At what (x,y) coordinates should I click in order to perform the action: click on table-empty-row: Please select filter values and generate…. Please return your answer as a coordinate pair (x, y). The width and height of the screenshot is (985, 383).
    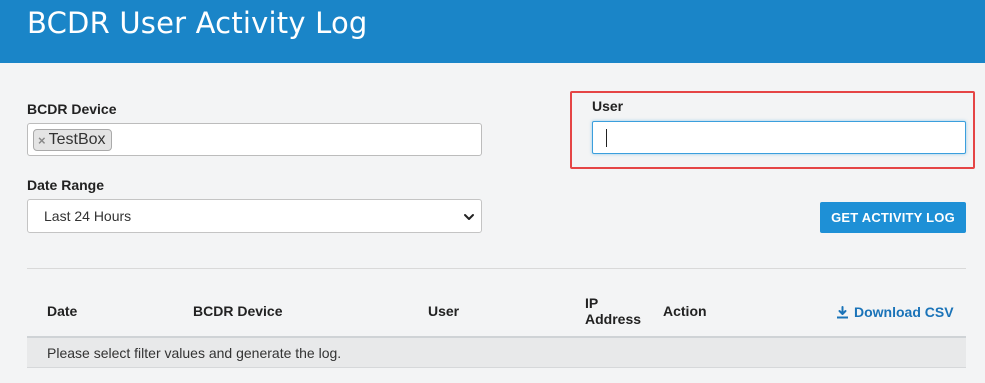
    Looking at the image, I should click on (496, 353).